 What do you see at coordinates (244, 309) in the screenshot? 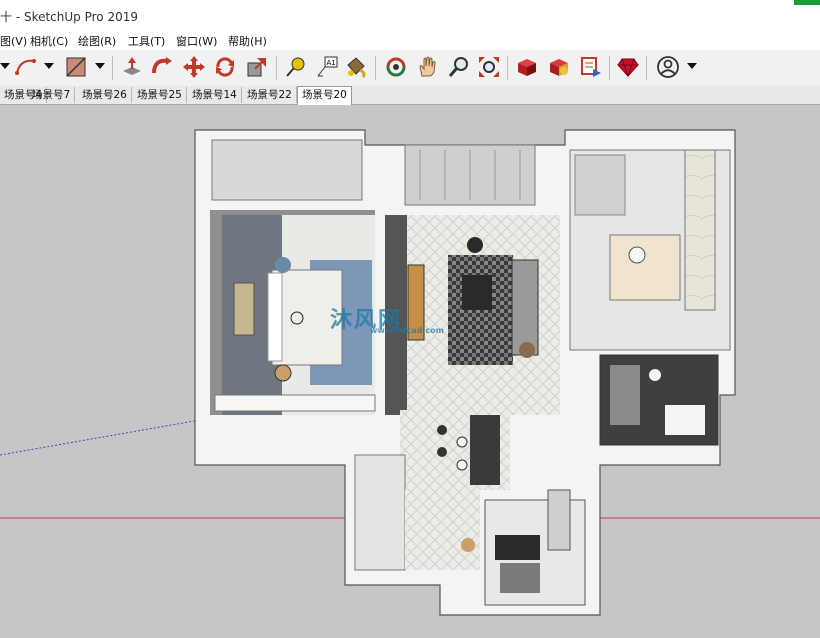
I see `wall-painting` at bounding box center [244, 309].